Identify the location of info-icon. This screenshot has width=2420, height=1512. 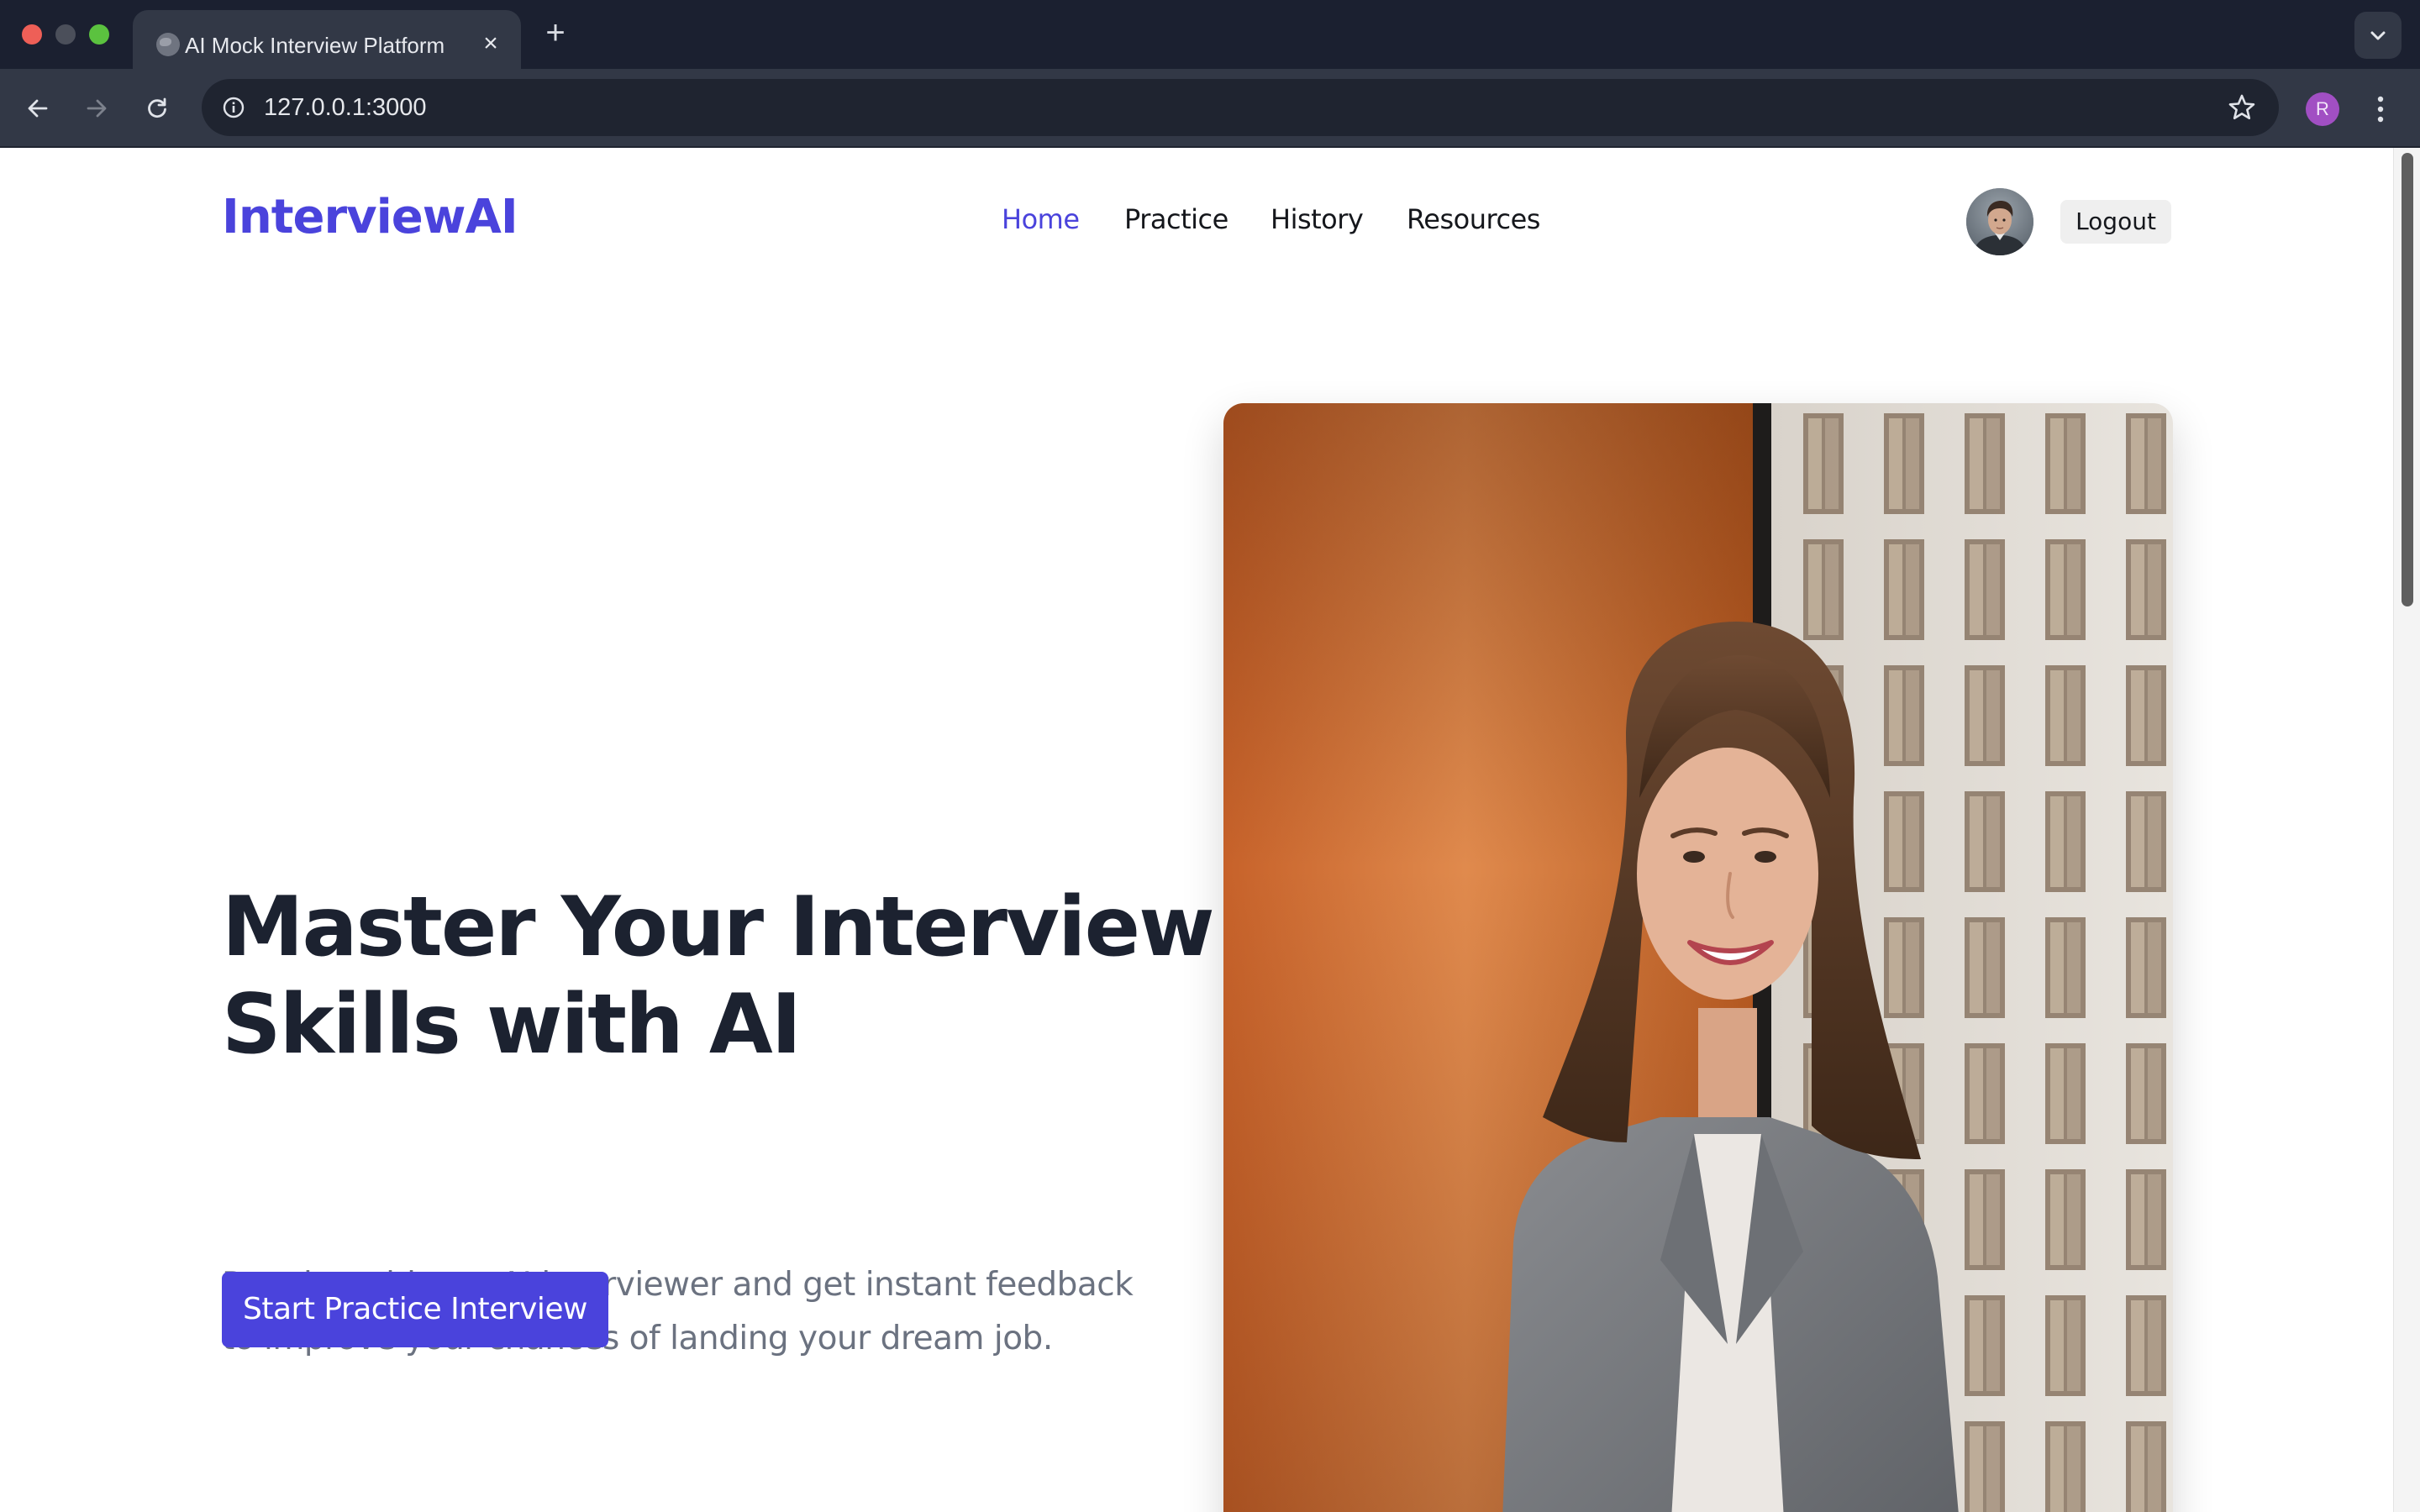
(234, 107).